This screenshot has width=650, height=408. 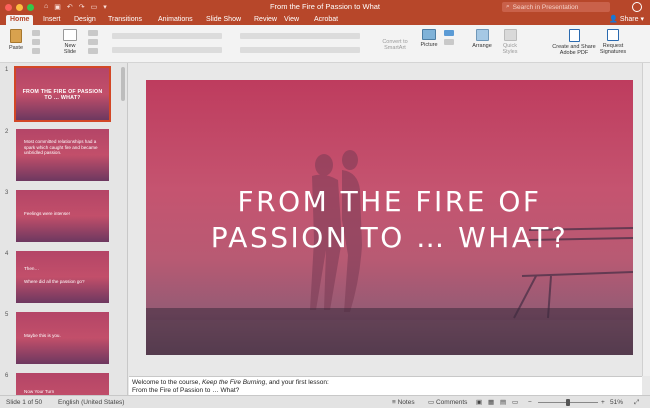 What do you see at coordinates (429, 38) in the screenshot?
I see `picture-button: Picture` at bounding box center [429, 38].